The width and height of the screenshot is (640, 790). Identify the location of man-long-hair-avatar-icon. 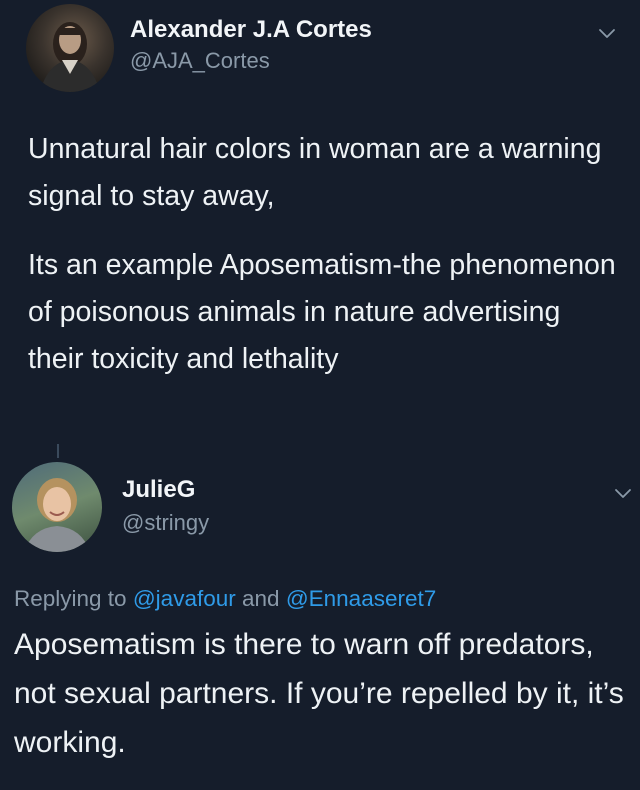
(70, 57).